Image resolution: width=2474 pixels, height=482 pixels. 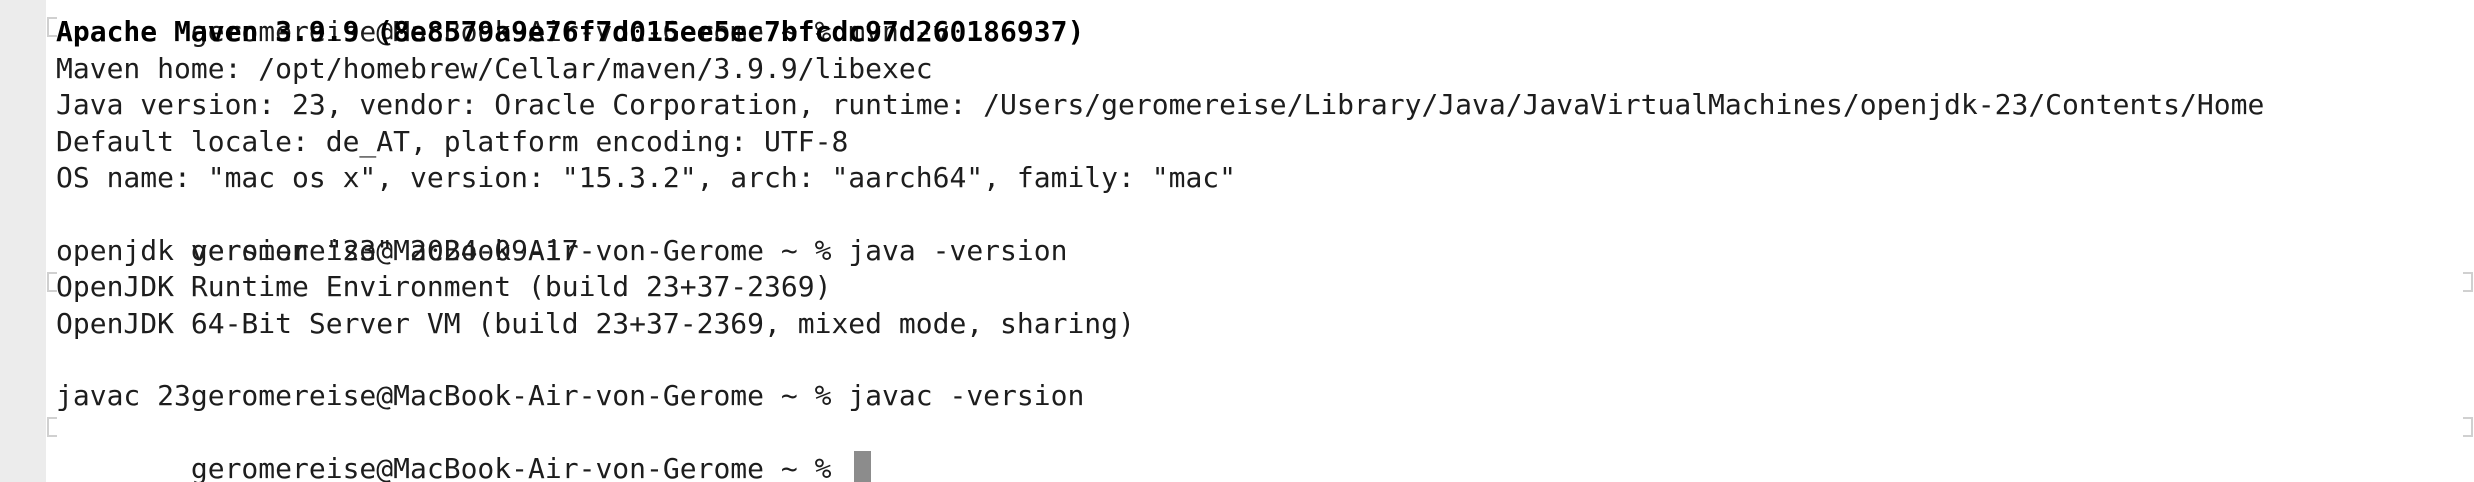 I want to click on command-text: javac -version, so click(x=966, y=396).